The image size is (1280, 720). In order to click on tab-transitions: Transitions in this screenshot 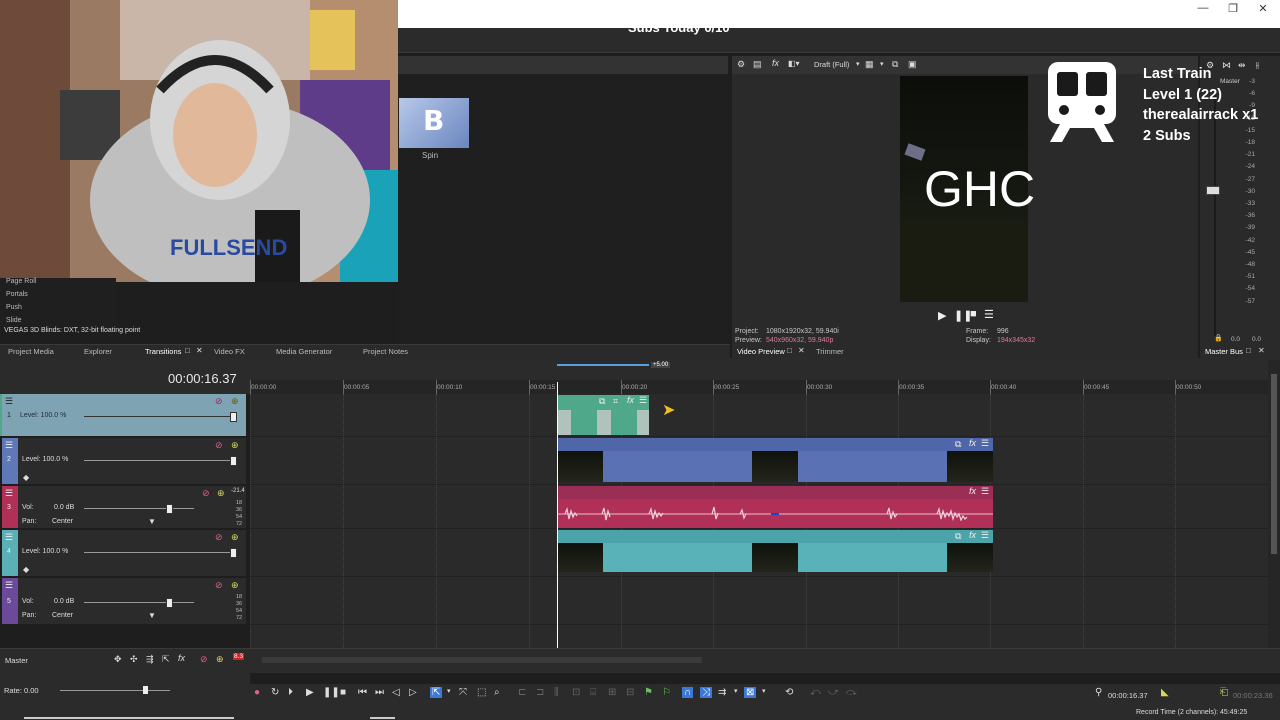, I will do `click(163, 351)`.